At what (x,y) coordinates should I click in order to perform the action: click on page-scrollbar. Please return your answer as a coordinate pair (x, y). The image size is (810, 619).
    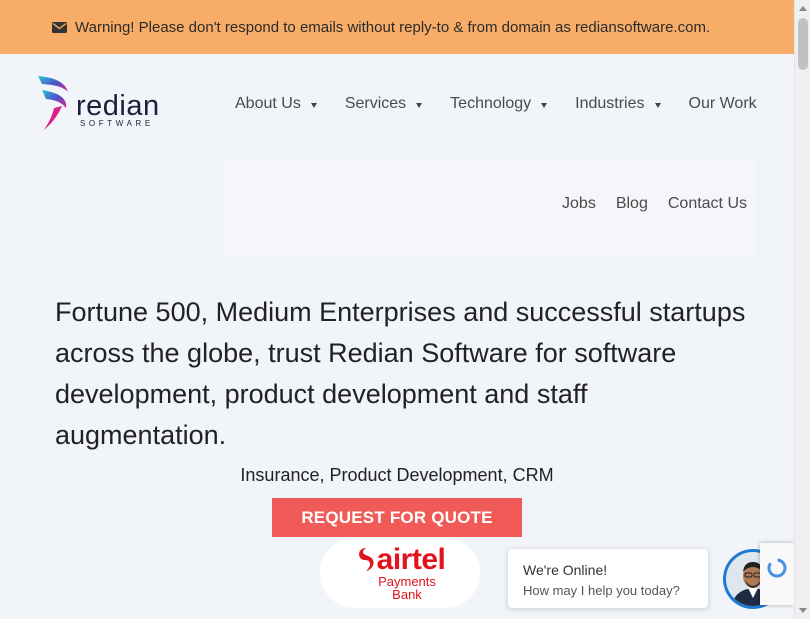
    Looking at the image, I should click on (802, 309).